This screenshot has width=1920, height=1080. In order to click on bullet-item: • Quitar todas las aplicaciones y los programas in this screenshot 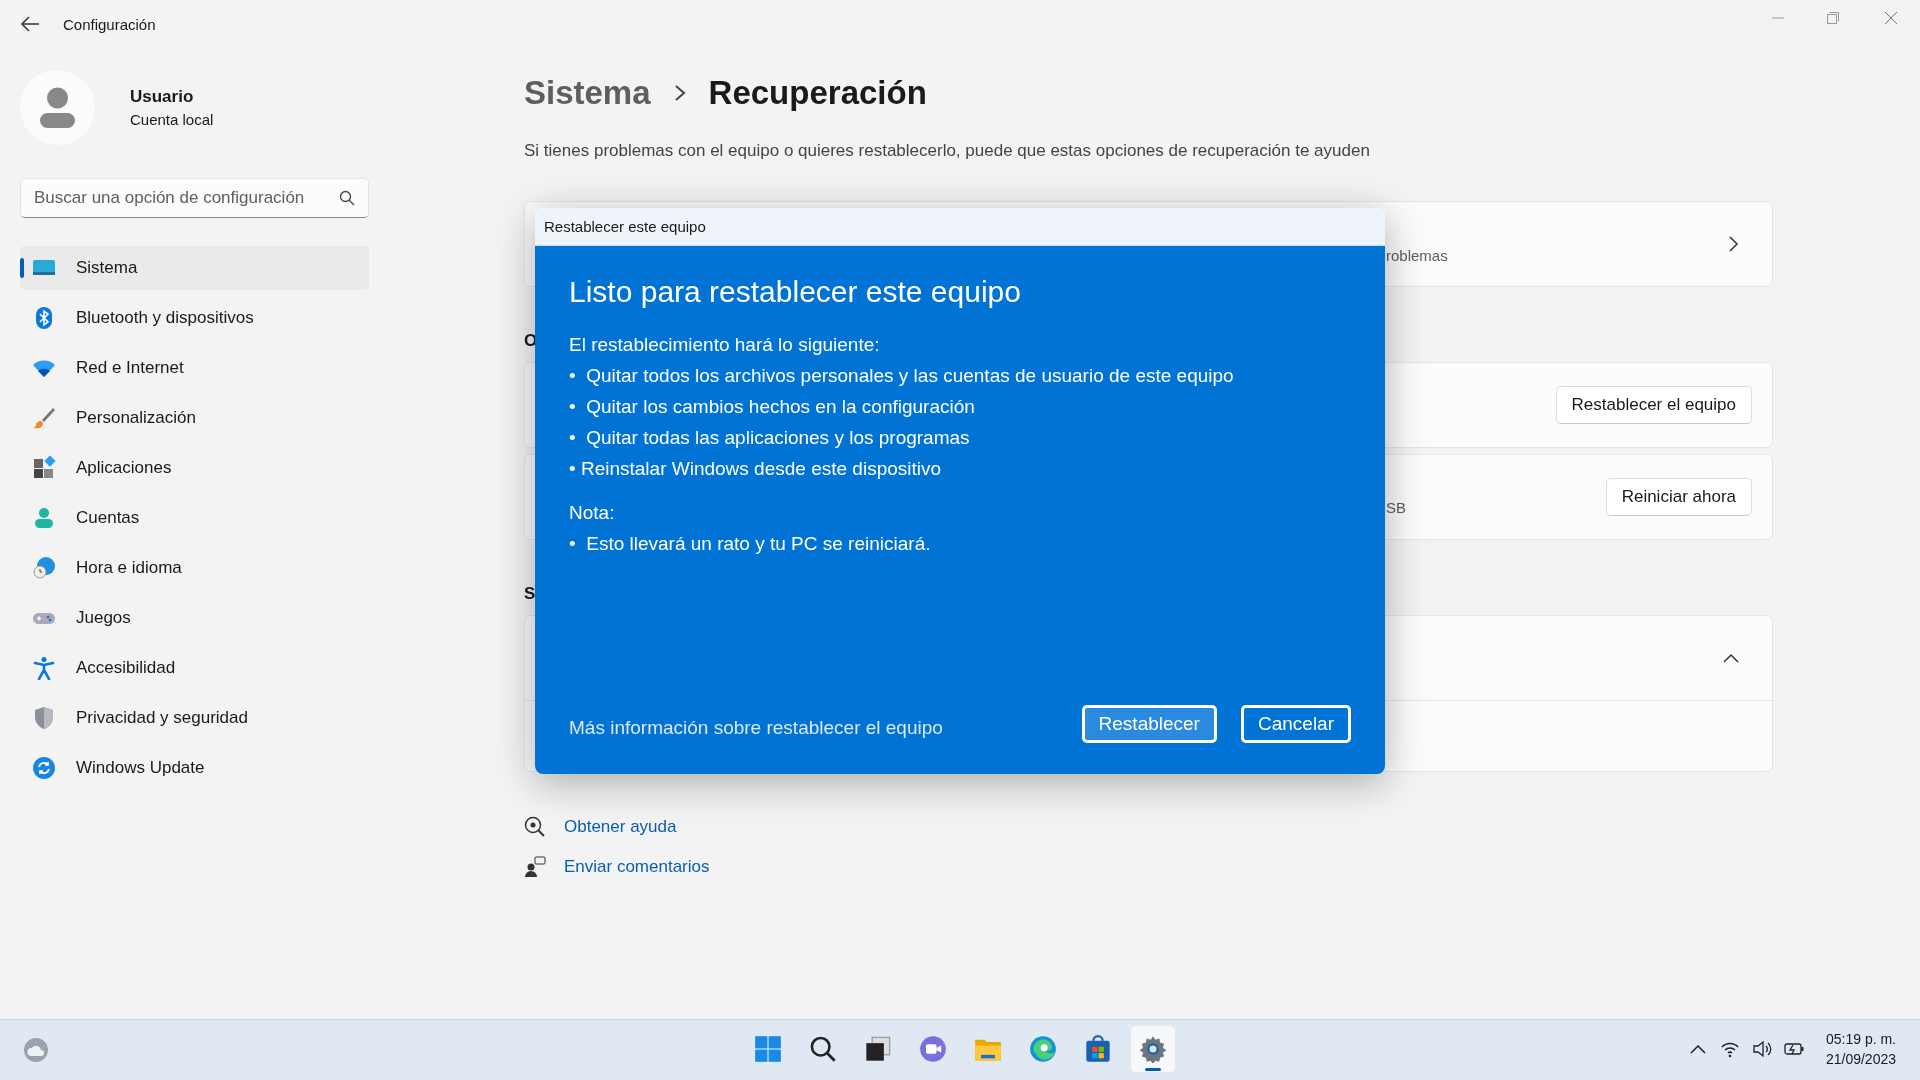, I will do `click(770, 438)`.